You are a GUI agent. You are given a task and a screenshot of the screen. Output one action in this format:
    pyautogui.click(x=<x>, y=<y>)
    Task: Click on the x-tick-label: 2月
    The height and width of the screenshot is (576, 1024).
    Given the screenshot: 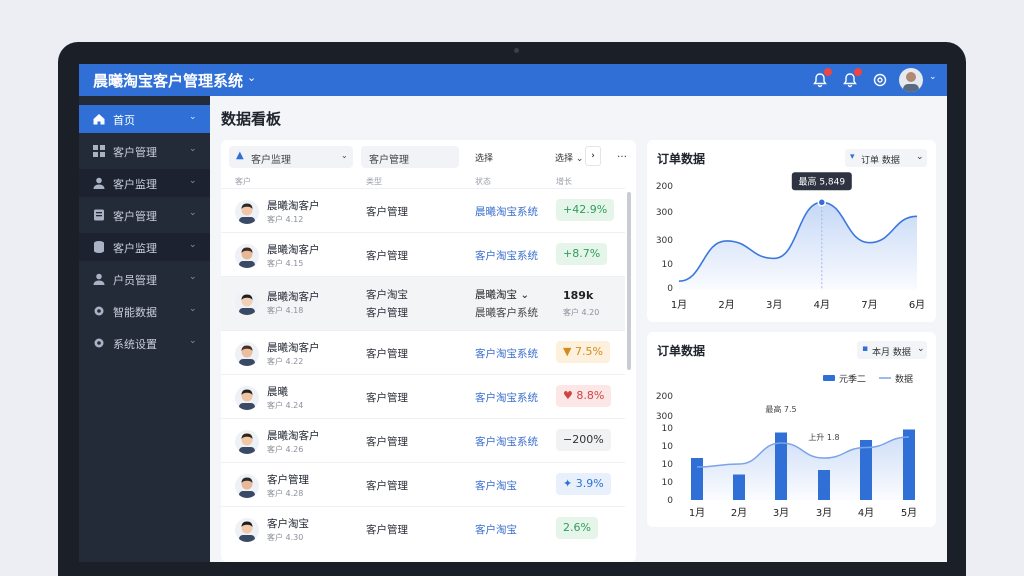 What is the action you would take?
    pyautogui.click(x=726, y=305)
    